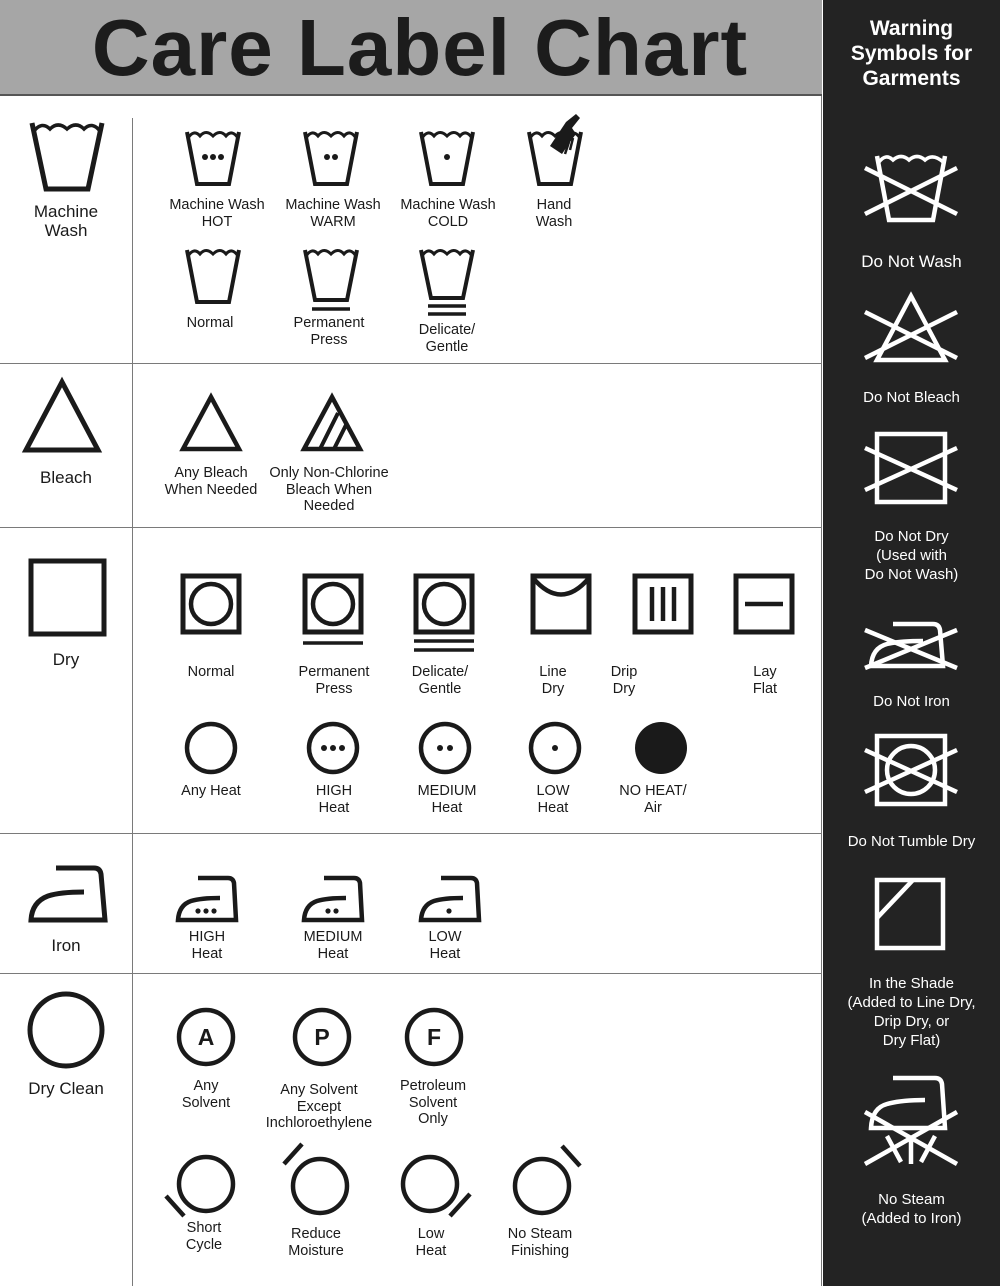  Describe the element at coordinates (547, 1180) in the screenshot. I see `no-steam-finishing-icon` at that location.